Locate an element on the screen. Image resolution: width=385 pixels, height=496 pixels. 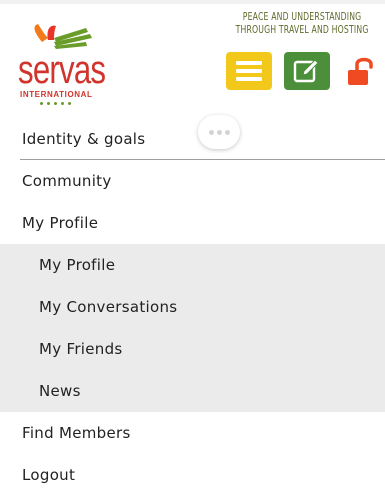
menu-item-label: Community is located at coordinates (67, 181).